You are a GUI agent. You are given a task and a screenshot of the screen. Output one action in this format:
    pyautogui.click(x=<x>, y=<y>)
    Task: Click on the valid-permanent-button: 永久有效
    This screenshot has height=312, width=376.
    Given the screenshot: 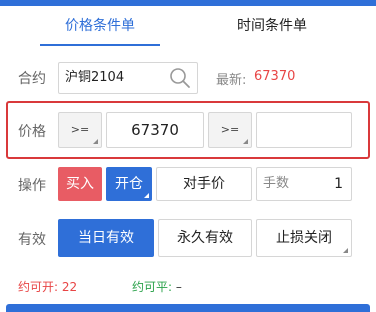 What is the action you would take?
    pyautogui.click(x=205, y=238)
    